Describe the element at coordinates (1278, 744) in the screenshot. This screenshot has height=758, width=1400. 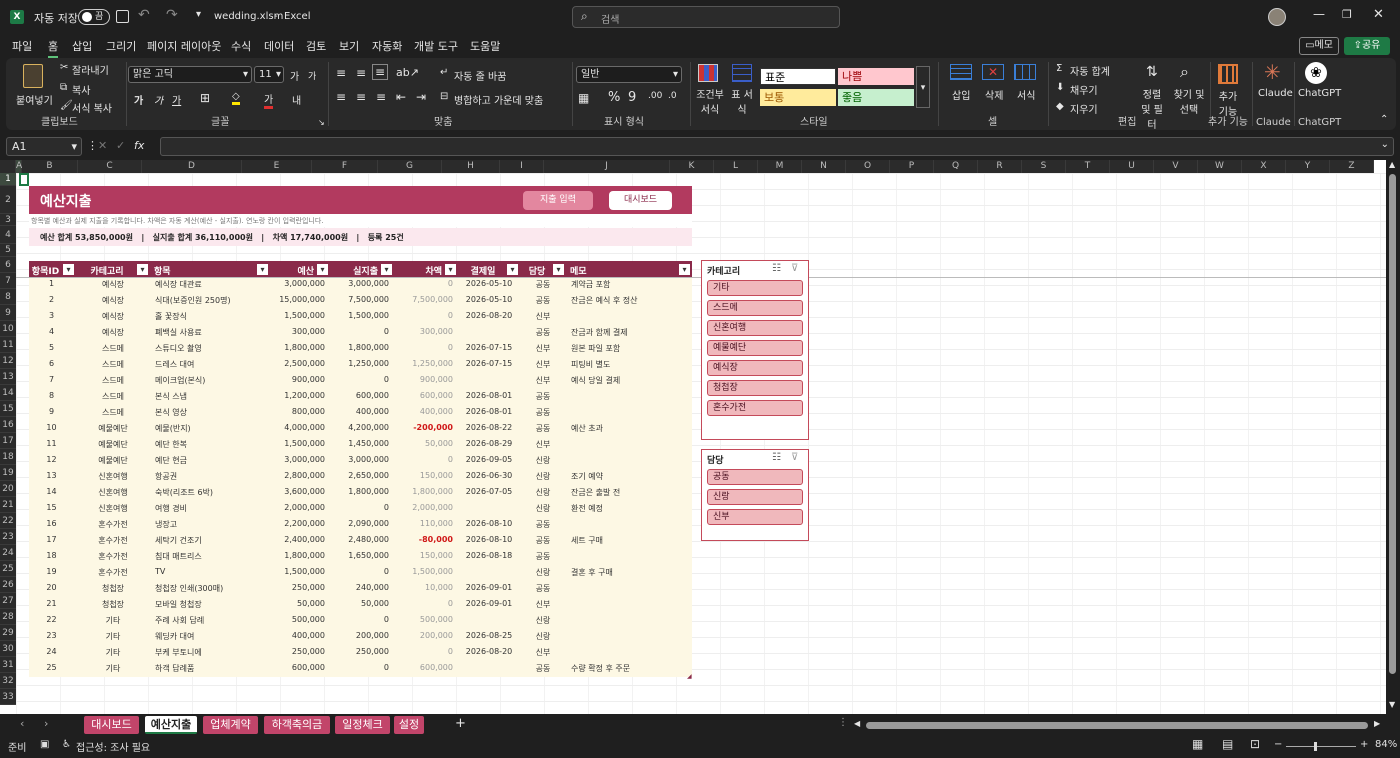
I see `zoom-out-icon: −` at that location.